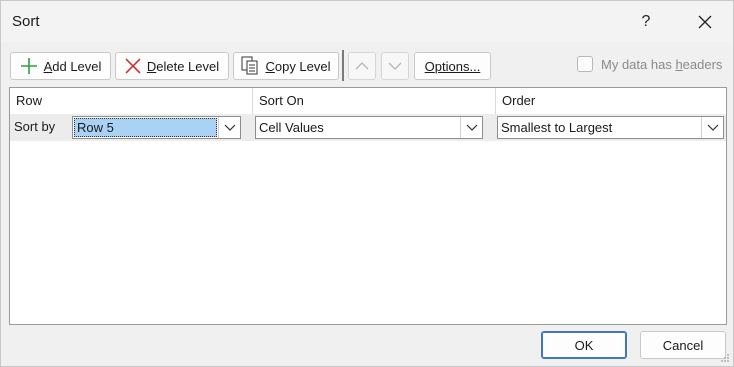 Image resolution: width=734 pixels, height=367 pixels. I want to click on chevron-up-icon, so click(362, 66).